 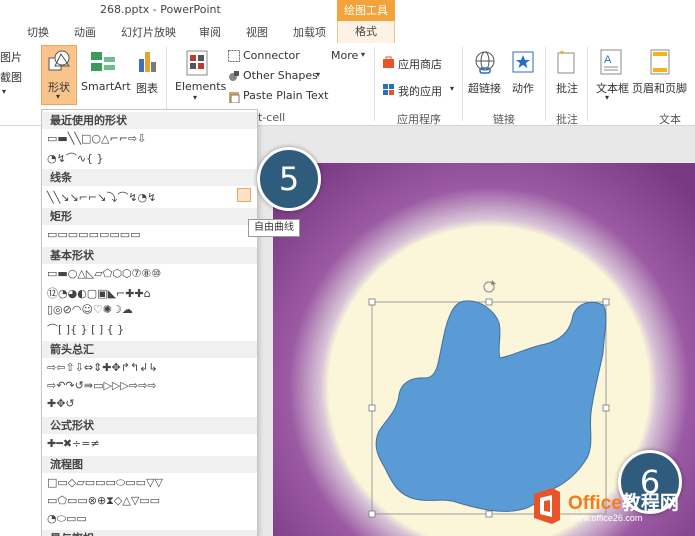 I want to click on shapes-icon, so click(x=59, y=60).